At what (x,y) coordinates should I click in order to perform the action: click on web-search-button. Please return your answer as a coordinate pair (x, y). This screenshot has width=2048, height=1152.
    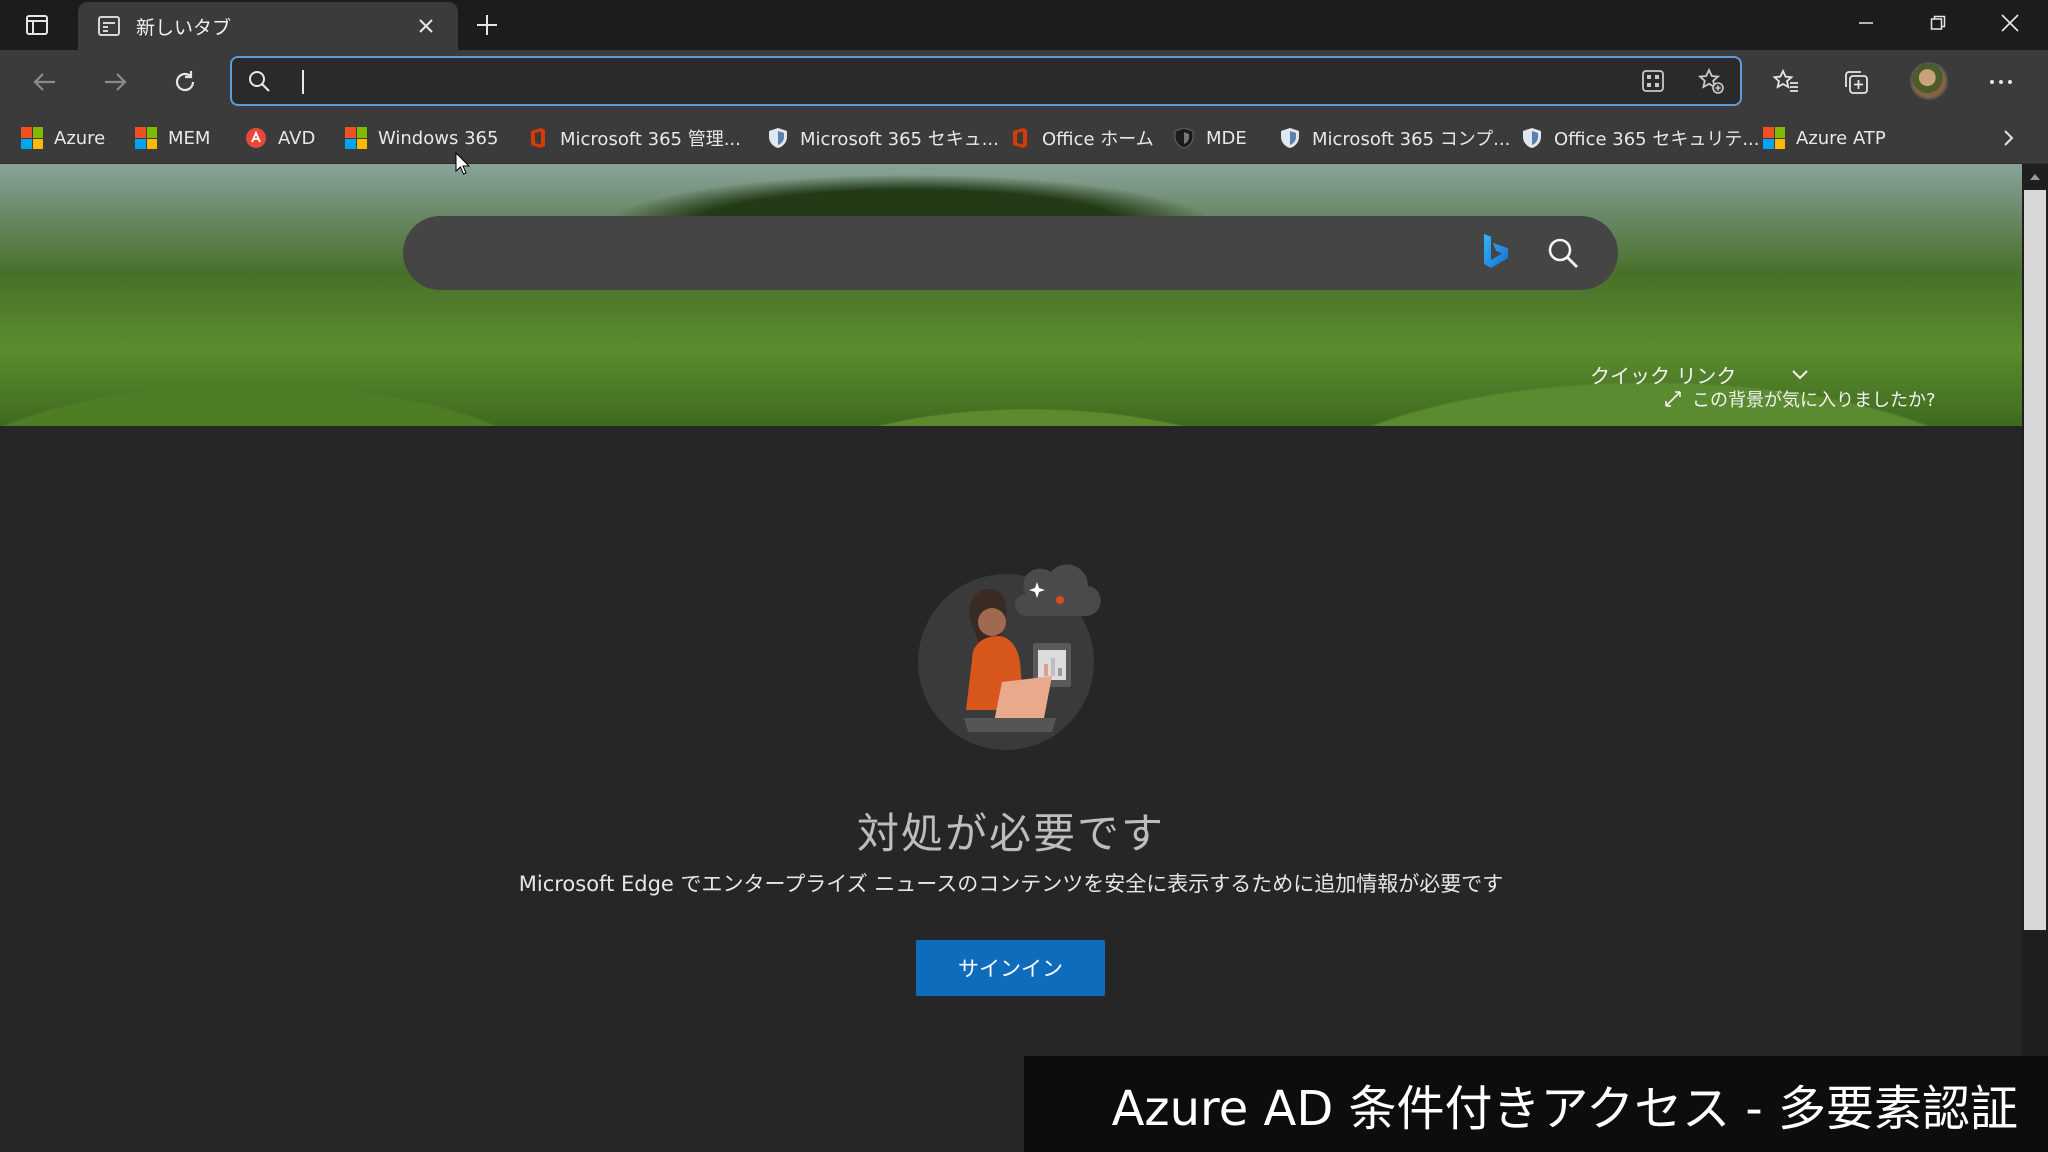
    Looking at the image, I should click on (1563, 253).